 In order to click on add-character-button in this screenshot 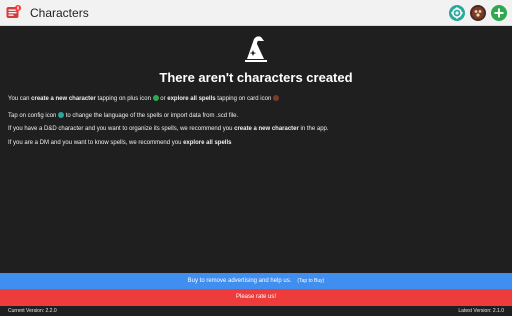, I will do `click(499, 13)`.